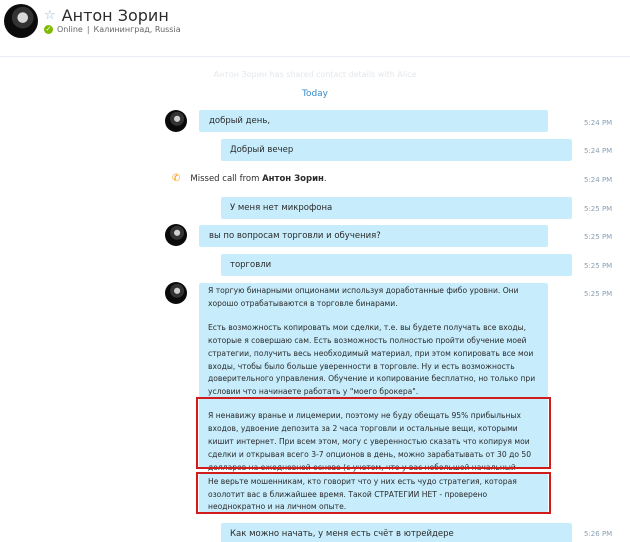 This screenshot has height=542, width=630. Describe the element at coordinates (262, 150) in the screenshot. I see `message-text: Добрый вечер` at that location.